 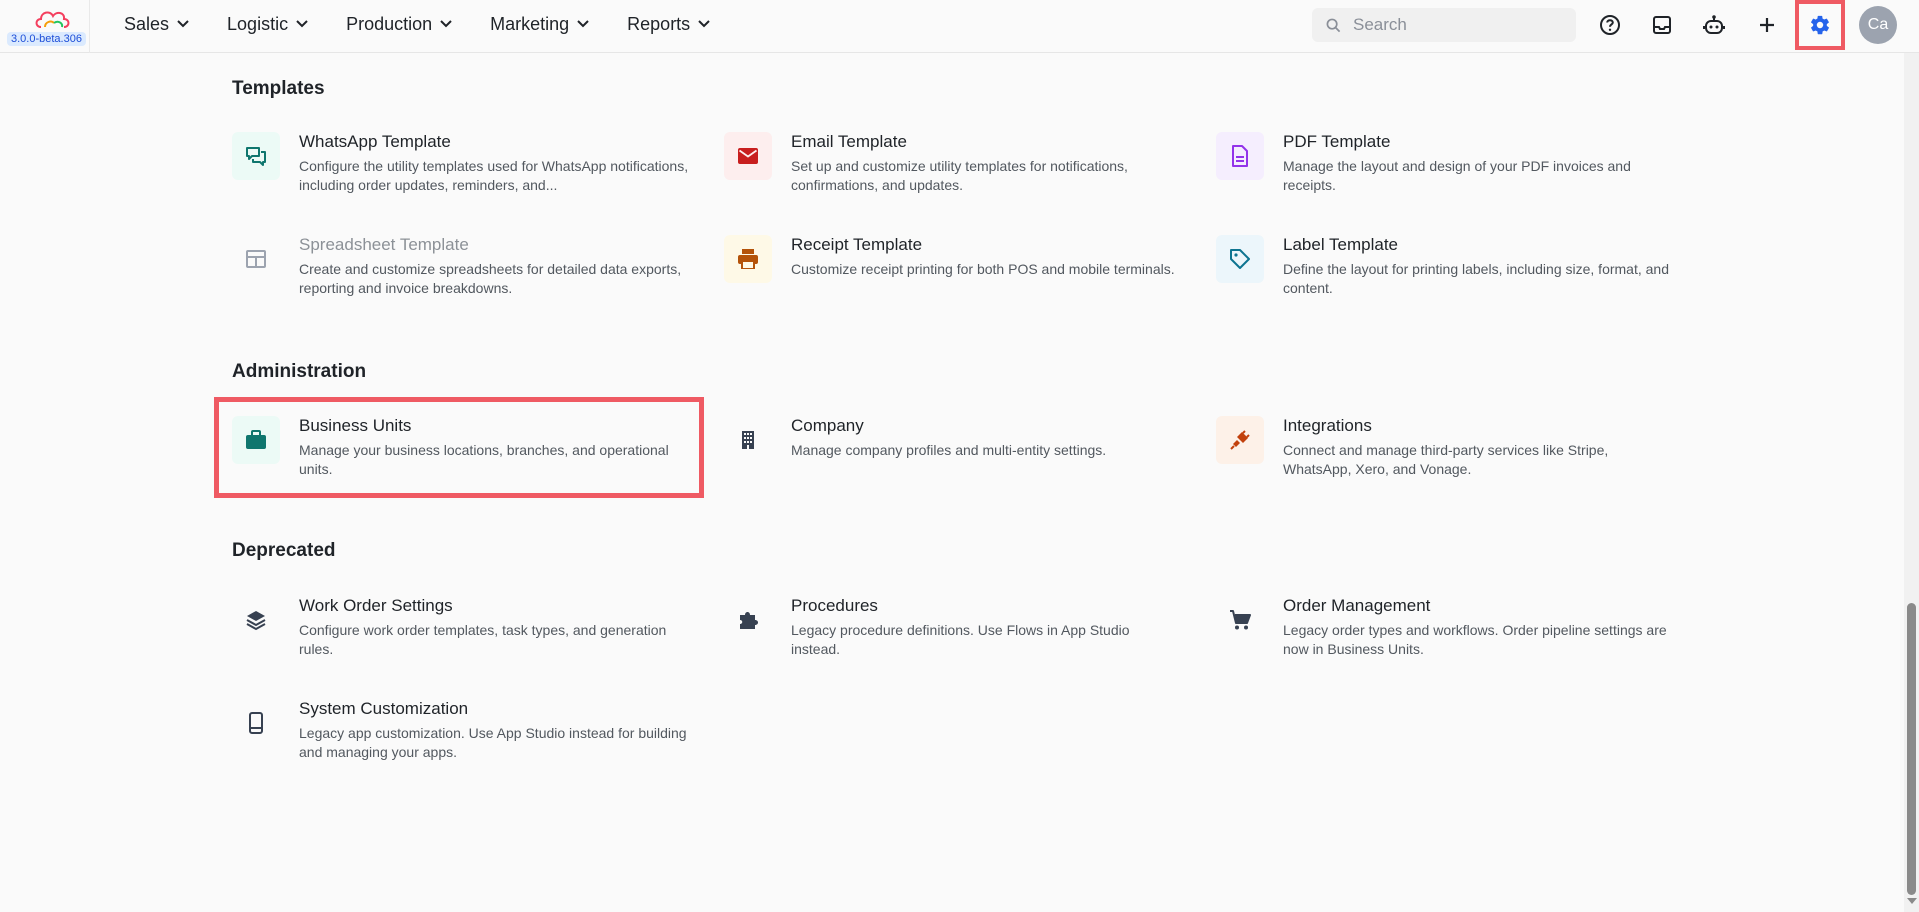 I want to click on building-icon, so click(x=748, y=440).